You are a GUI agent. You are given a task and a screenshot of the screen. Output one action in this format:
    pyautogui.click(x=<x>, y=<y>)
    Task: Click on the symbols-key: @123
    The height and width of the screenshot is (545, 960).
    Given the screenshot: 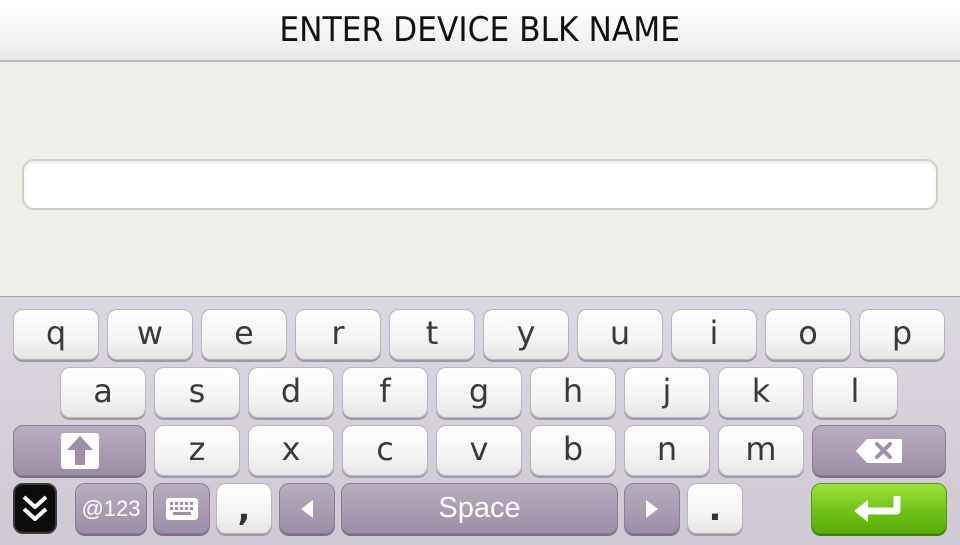 What is the action you would take?
    pyautogui.click(x=111, y=508)
    